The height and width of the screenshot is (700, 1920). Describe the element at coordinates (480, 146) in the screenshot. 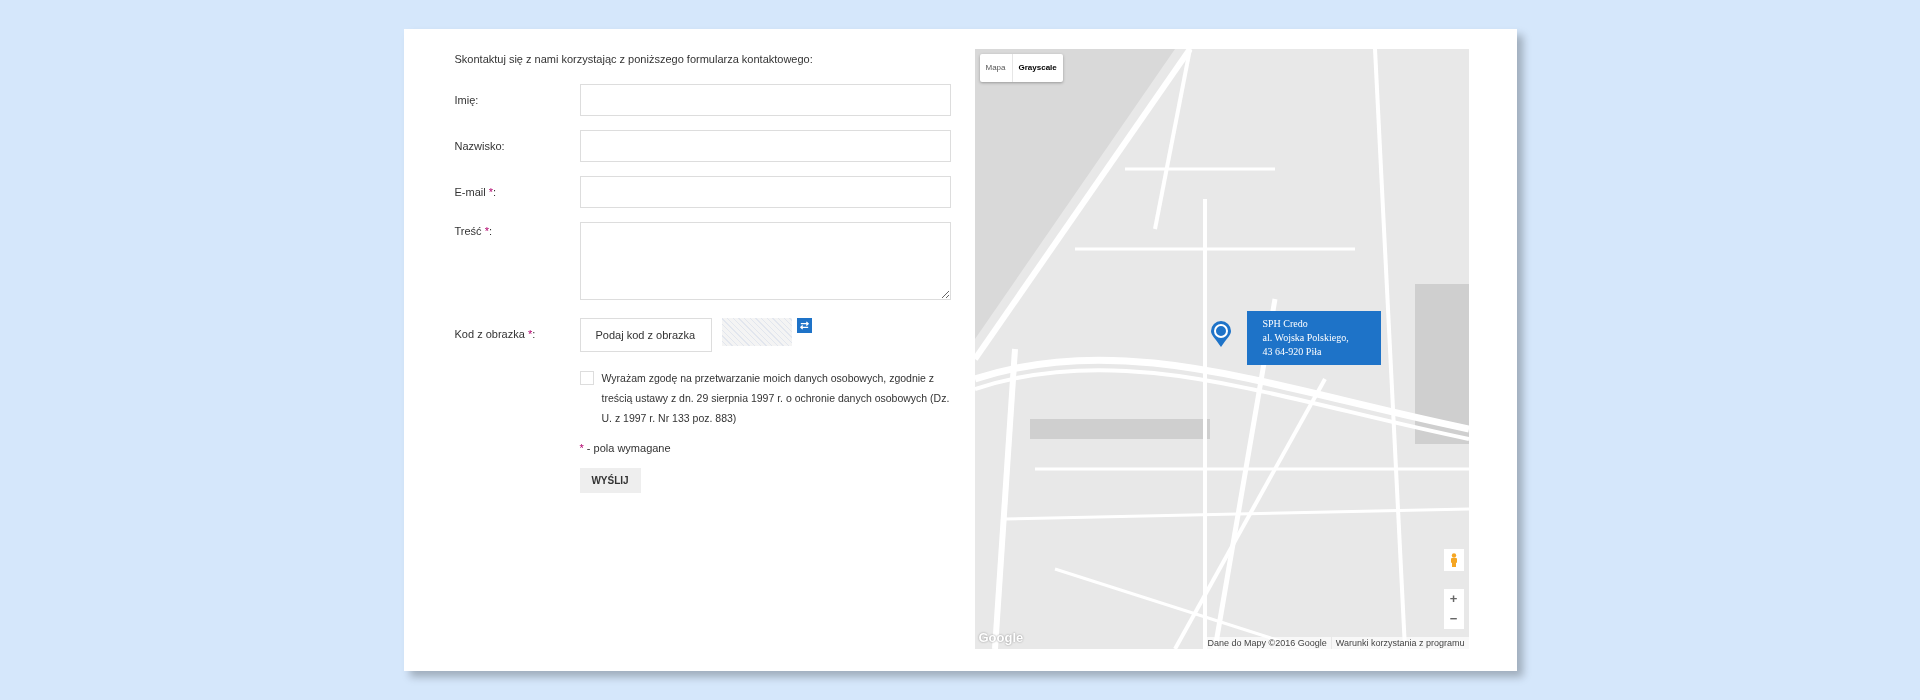

I see `field-label: Nazwisko:` at that location.